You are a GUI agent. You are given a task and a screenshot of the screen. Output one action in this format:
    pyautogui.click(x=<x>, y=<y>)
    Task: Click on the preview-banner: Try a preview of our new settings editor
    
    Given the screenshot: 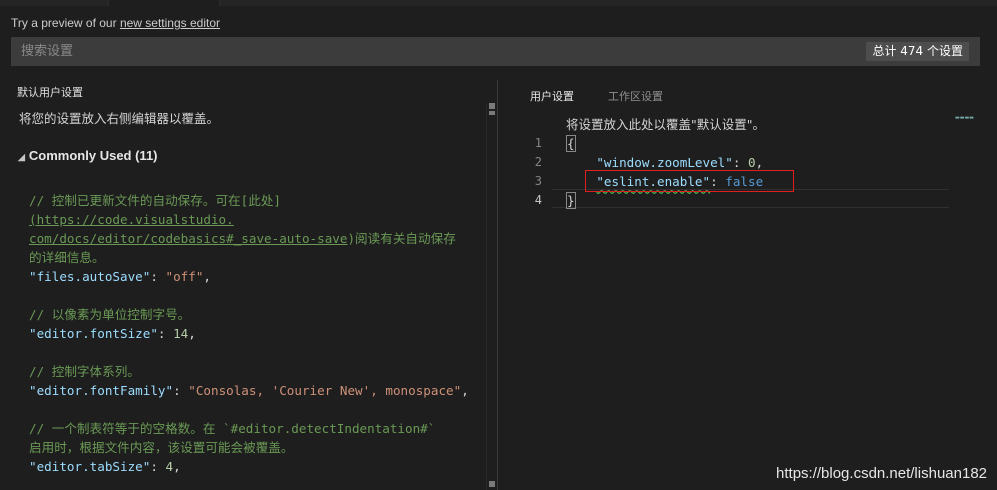 What is the action you would take?
    pyautogui.click(x=115, y=23)
    